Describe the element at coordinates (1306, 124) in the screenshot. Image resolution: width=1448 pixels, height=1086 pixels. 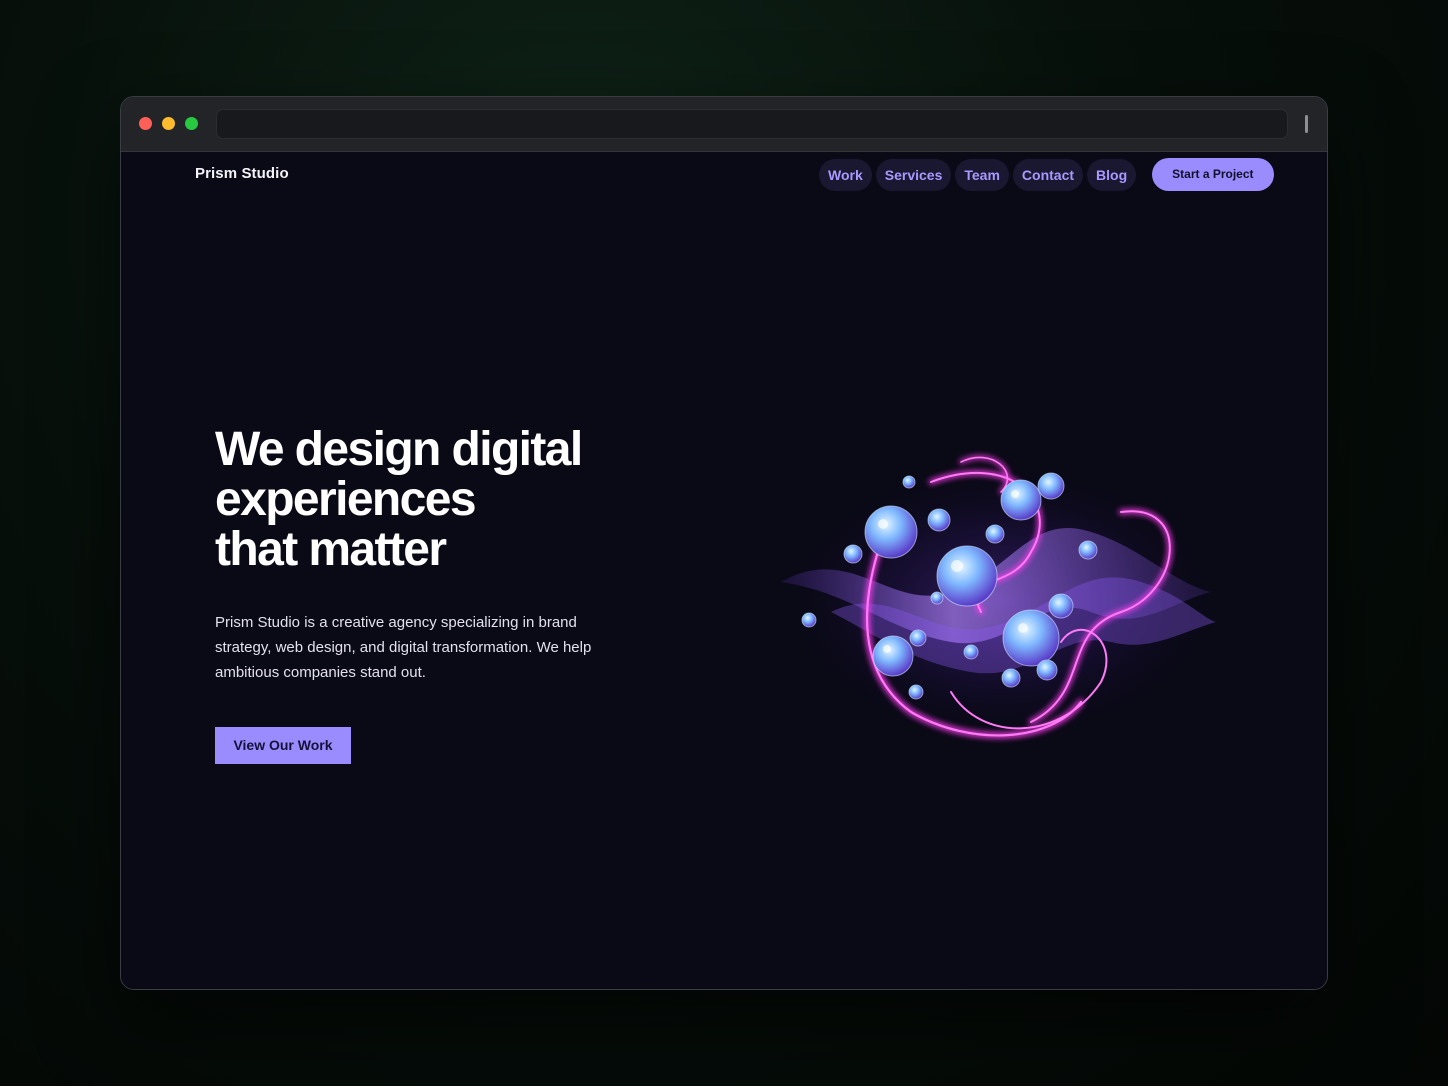
I see `sidebar-toggle-icon` at that location.